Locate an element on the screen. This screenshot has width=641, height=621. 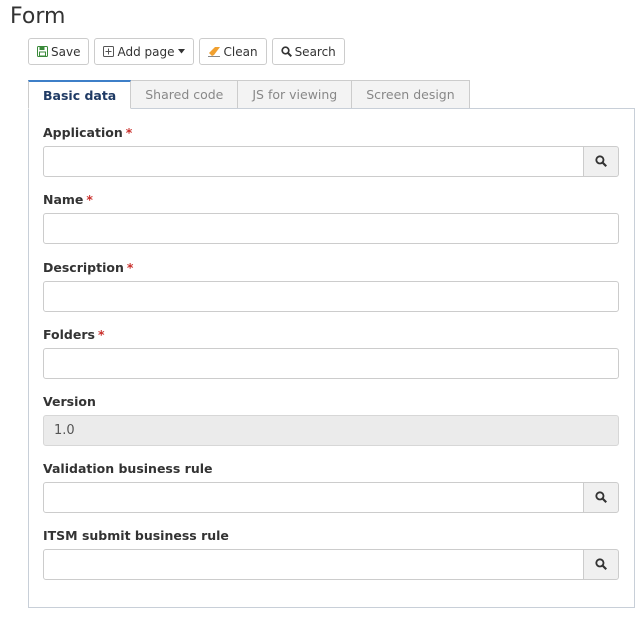
page-title: Form is located at coordinates (38, 16).